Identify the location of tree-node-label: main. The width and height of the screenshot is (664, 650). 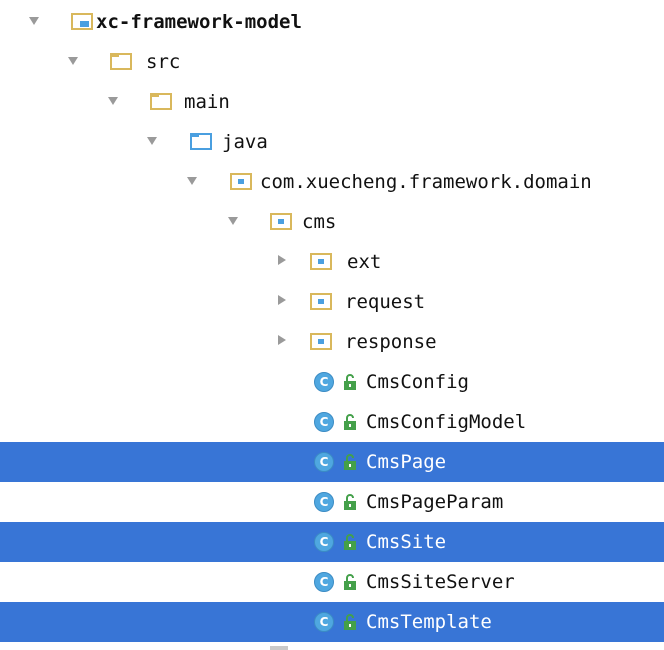
(207, 102).